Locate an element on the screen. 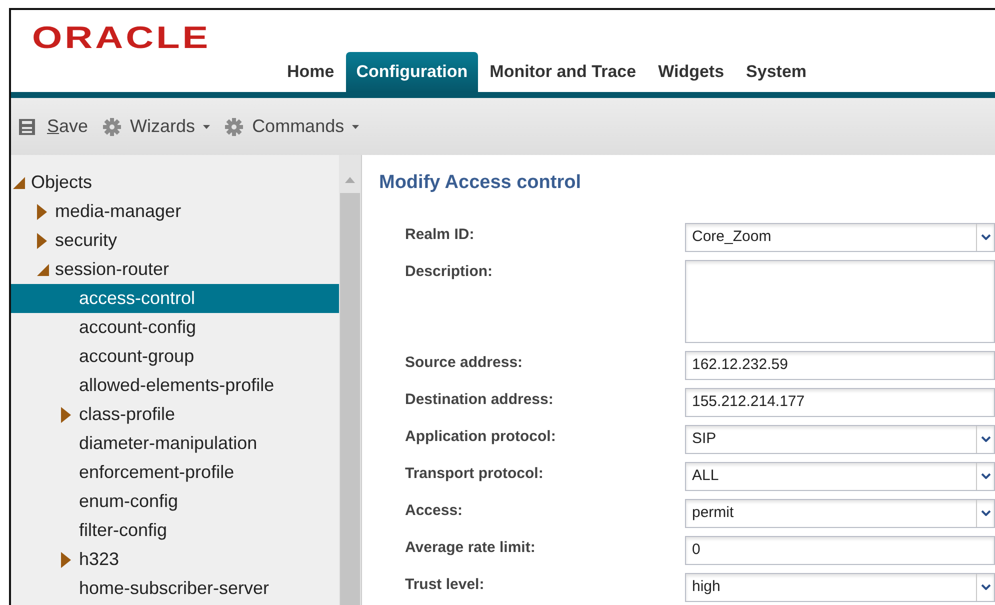  form-title: Modify Access control is located at coordinates (480, 183).